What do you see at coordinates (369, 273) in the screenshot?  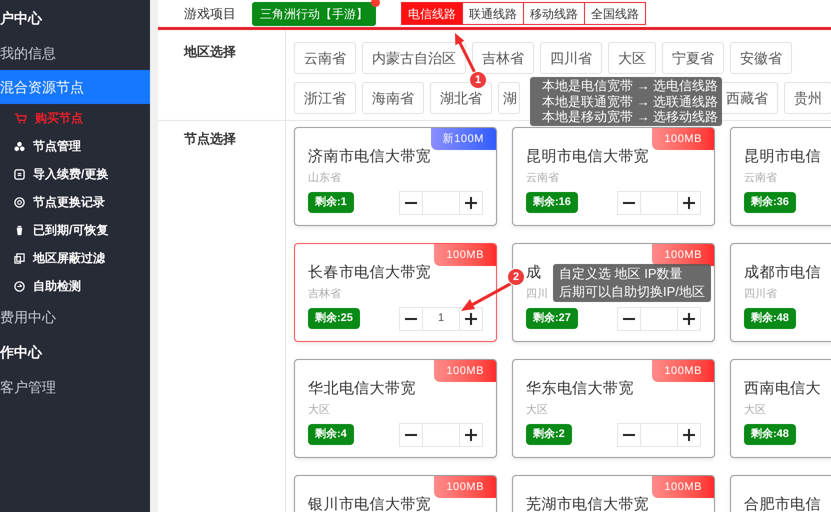 I see `card-title: 长春市电信大带宽` at bounding box center [369, 273].